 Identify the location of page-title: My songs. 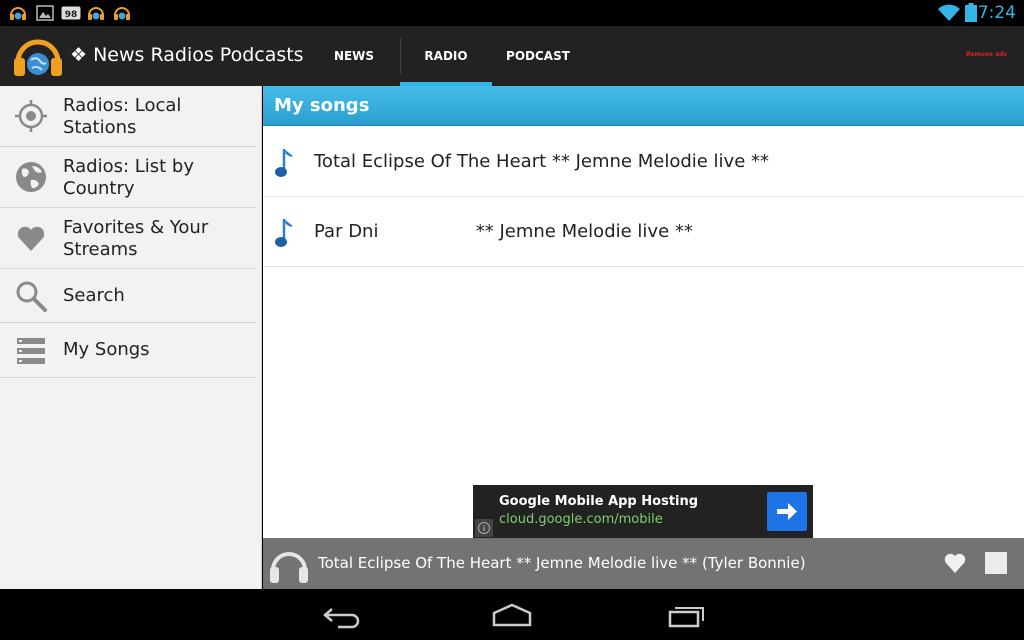
(322, 105).